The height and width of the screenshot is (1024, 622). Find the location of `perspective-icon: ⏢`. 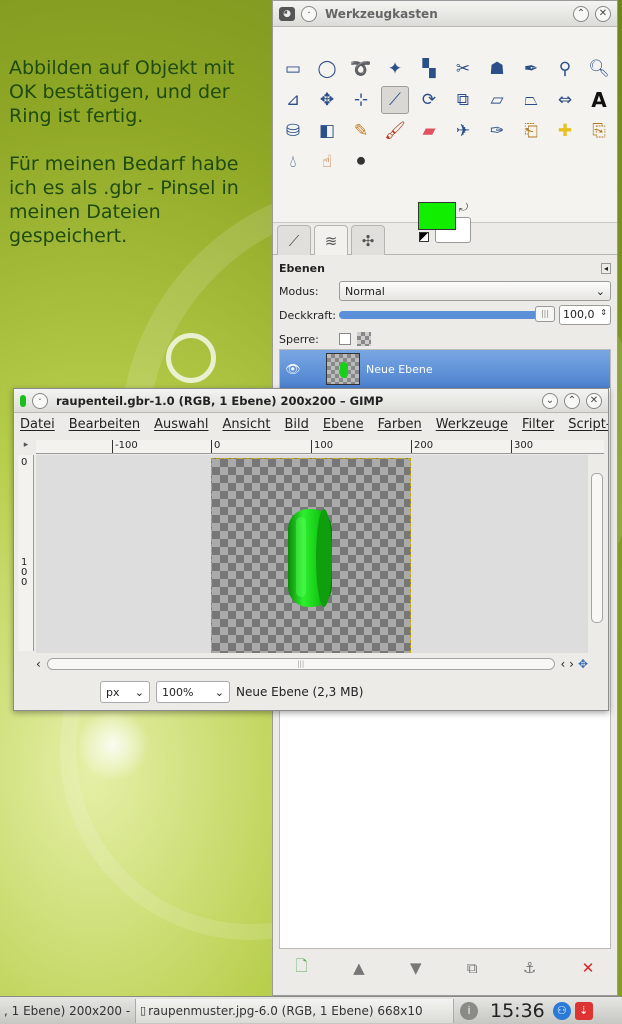

perspective-icon: ⏢ is located at coordinates (531, 100).